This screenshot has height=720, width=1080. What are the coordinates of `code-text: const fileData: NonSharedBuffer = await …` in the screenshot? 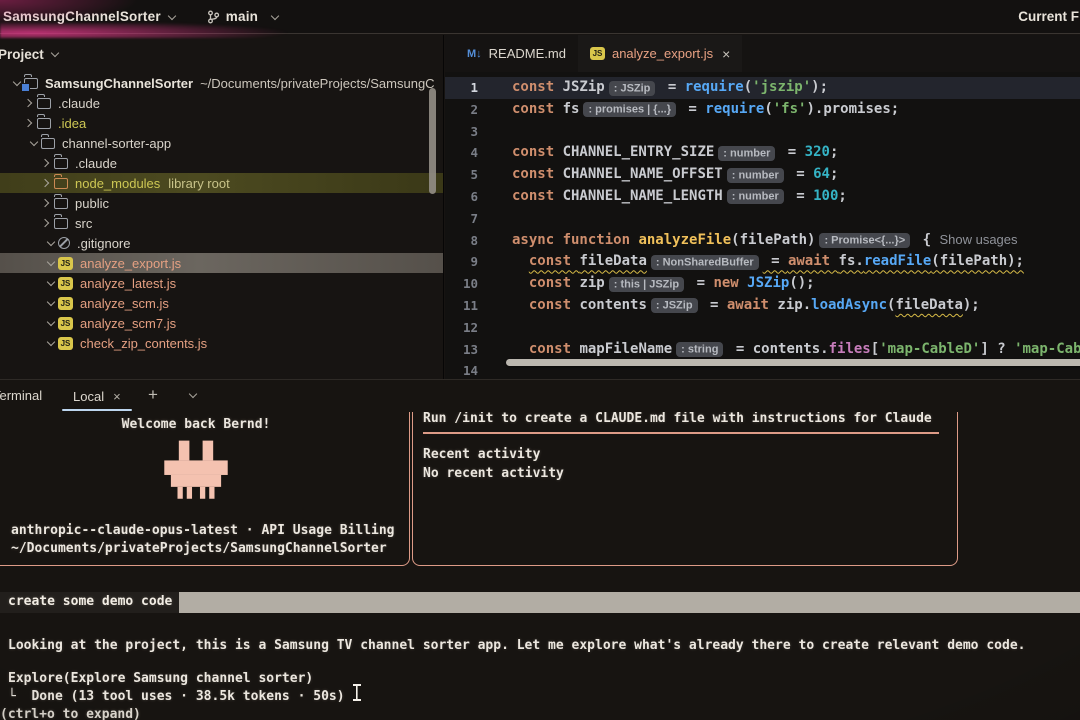 It's located at (768, 262).